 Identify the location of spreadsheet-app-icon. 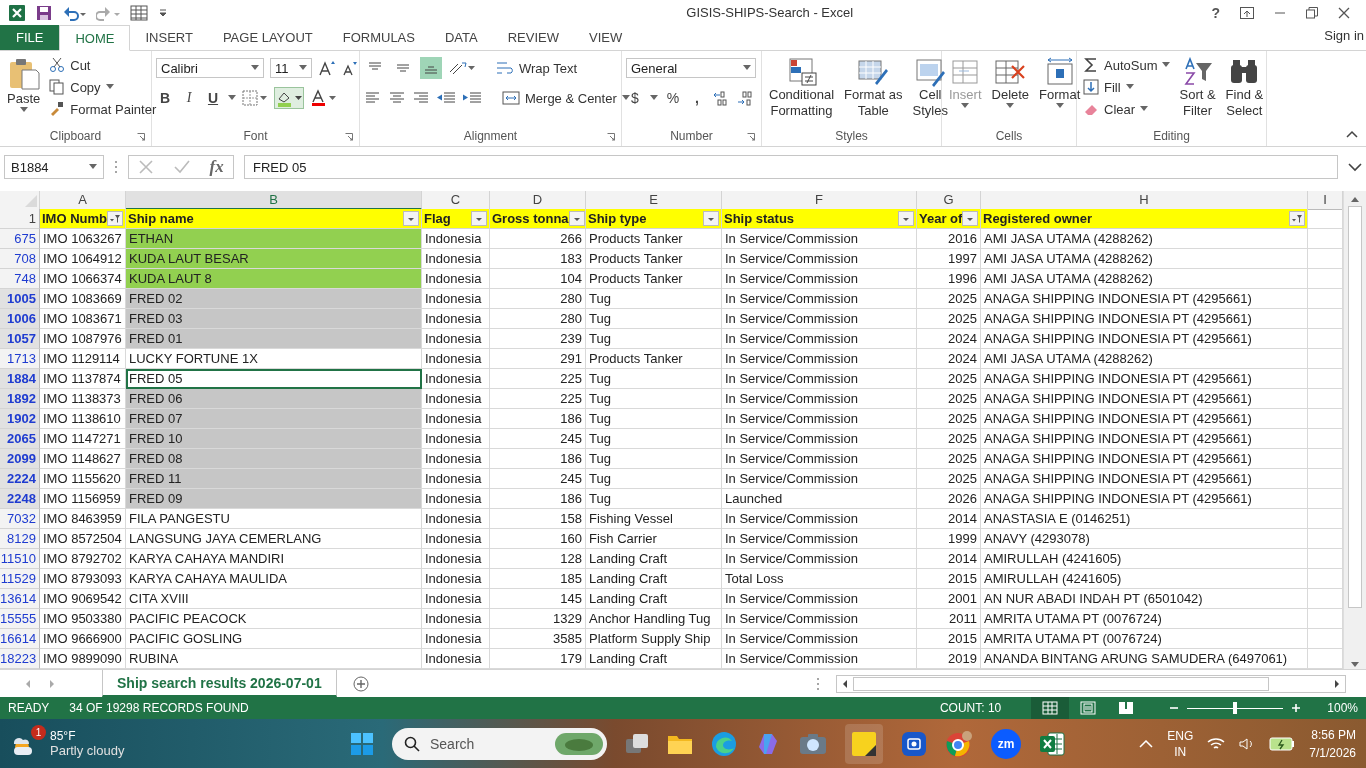
(1052, 743).